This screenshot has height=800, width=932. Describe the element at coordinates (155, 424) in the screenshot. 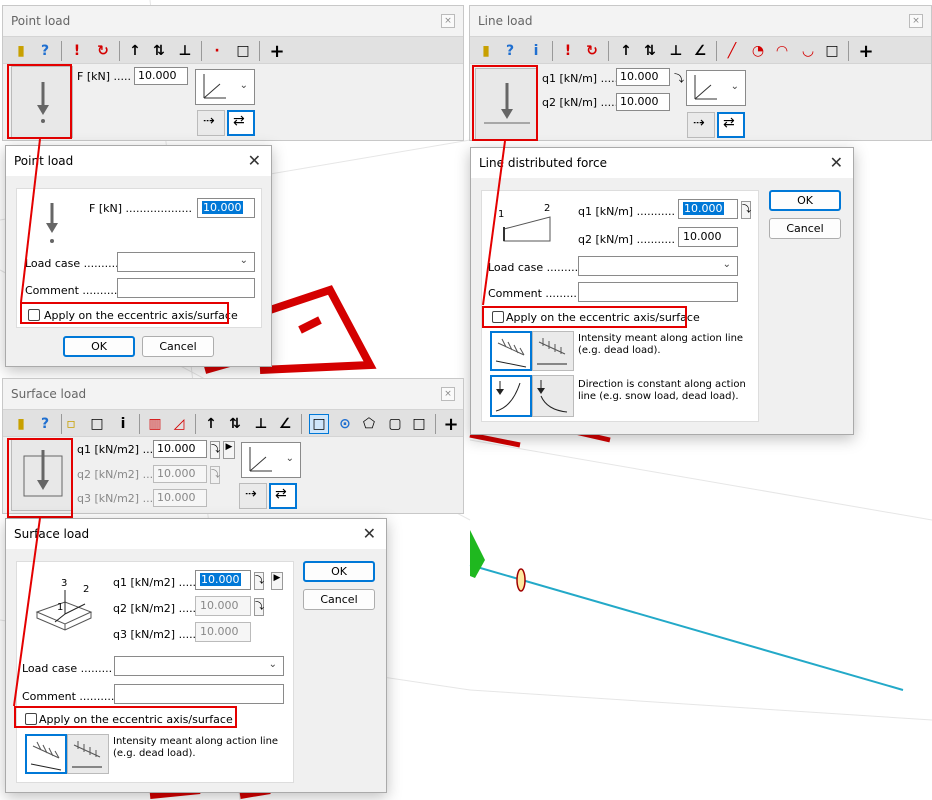

I see `distributed-icon: ▥` at that location.